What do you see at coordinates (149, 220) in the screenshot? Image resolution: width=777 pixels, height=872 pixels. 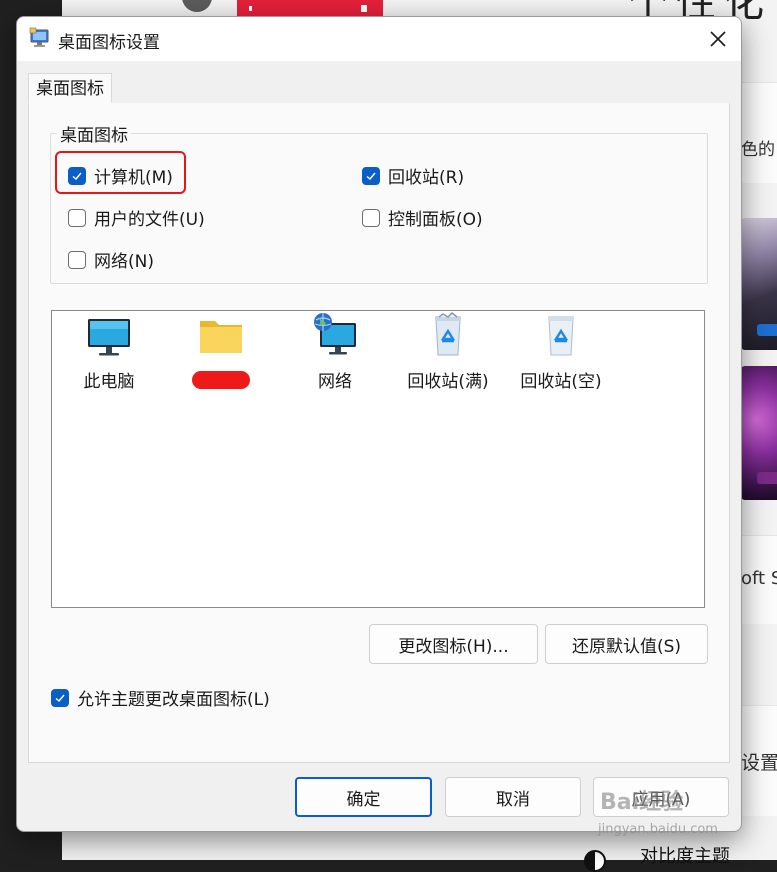 I see `checkbox-label: 用户的文件(U)` at bounding box center [149, 220].